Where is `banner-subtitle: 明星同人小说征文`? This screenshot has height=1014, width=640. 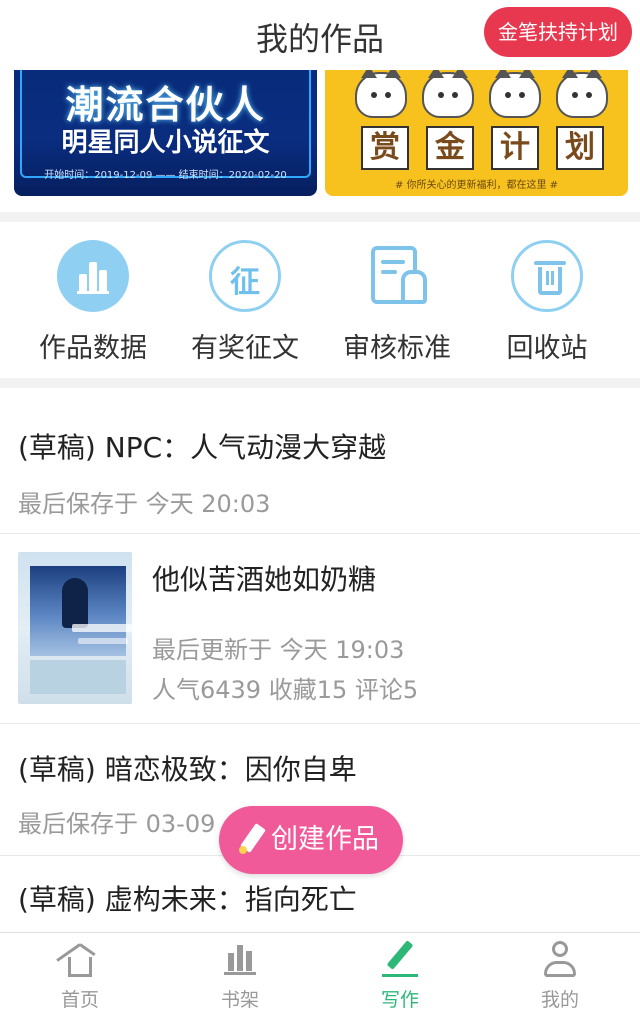
banner-subtitle: 明星同人小说征文 is located at coordinates (165, 143).